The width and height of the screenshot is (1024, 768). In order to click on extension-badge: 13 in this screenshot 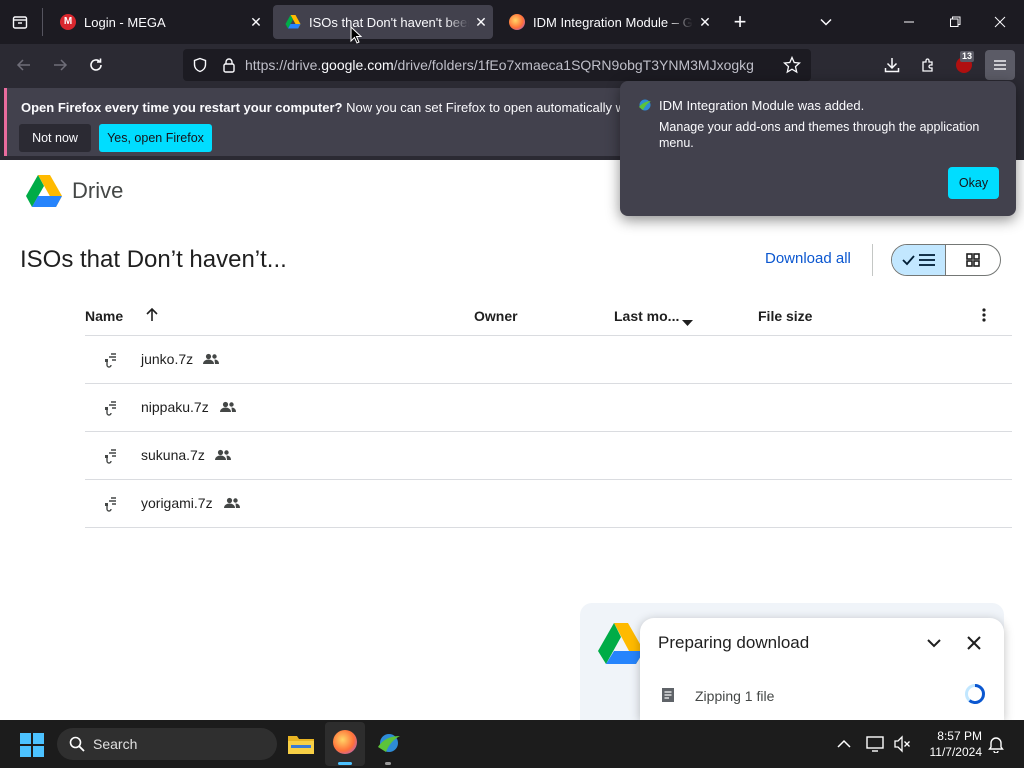, I will do `click(967, 56)`.